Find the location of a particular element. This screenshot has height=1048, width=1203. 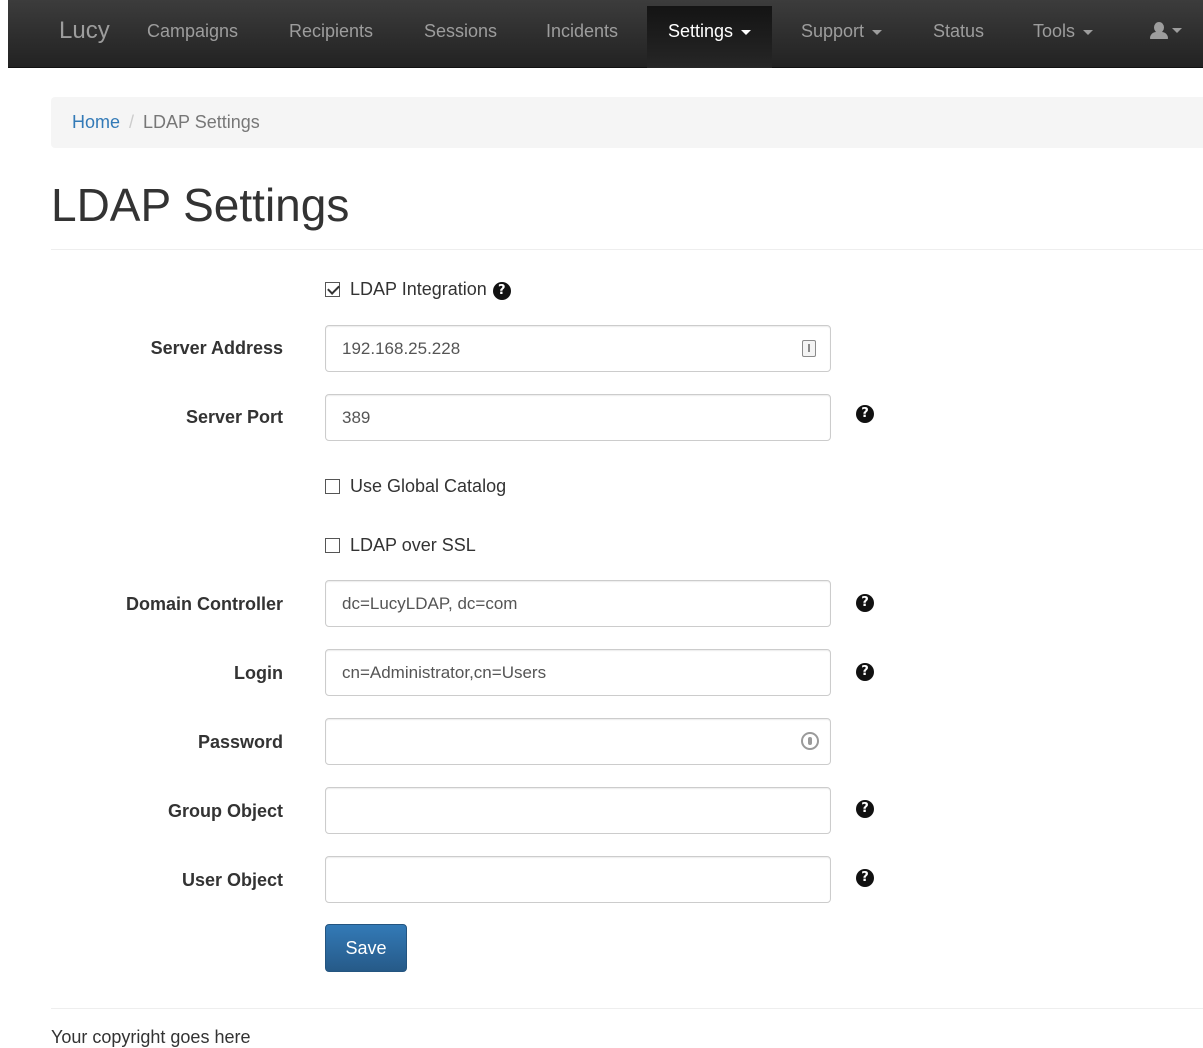

footer-copyright: Your copyright goes here is located at coordinates (151, 1037).